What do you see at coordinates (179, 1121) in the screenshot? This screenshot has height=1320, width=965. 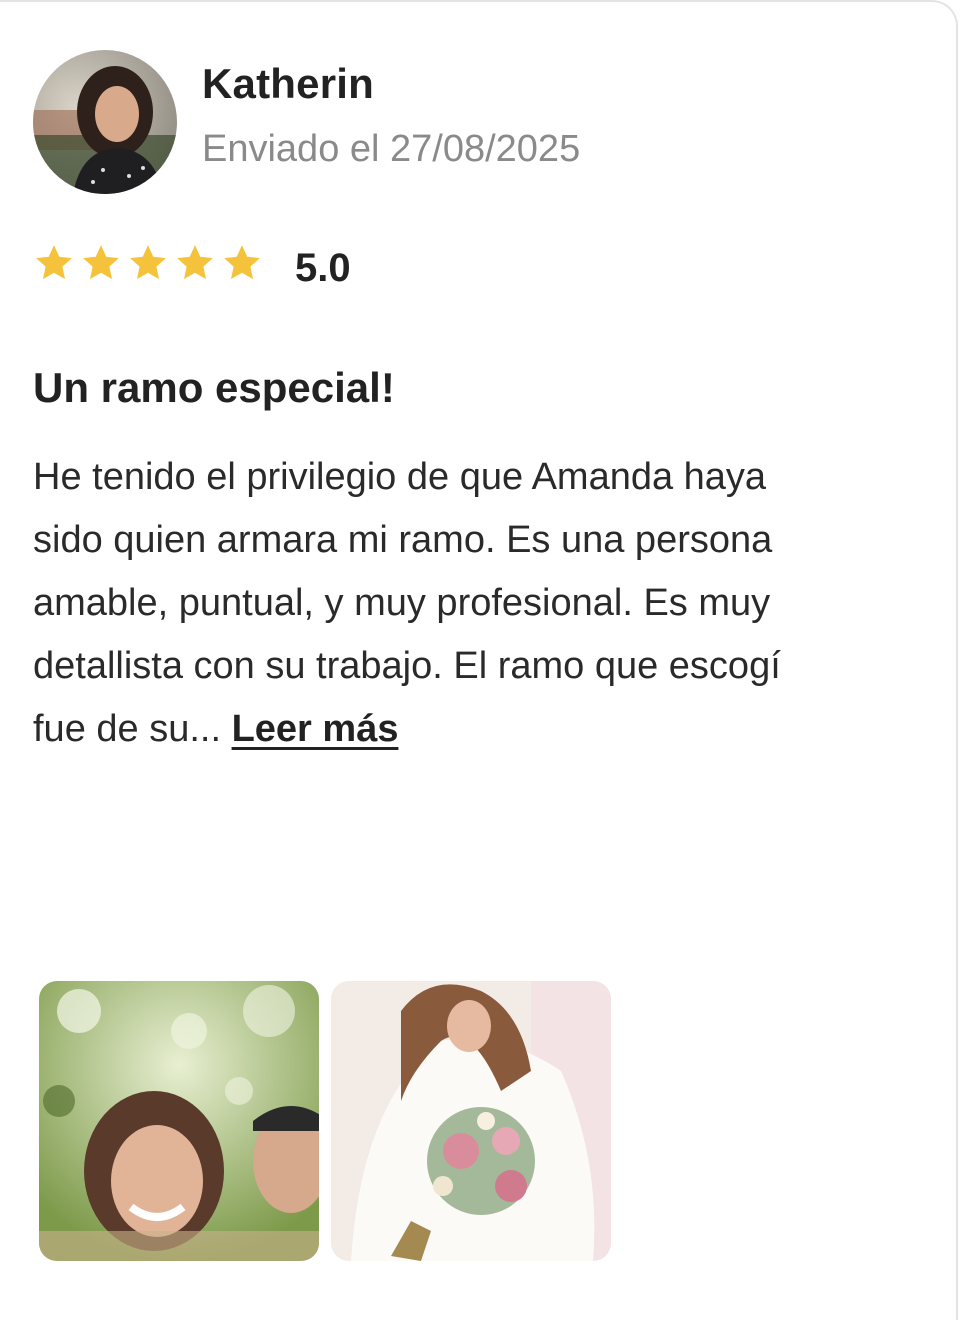 I see `review-photo-couple` at bounding box center [179, 1121].